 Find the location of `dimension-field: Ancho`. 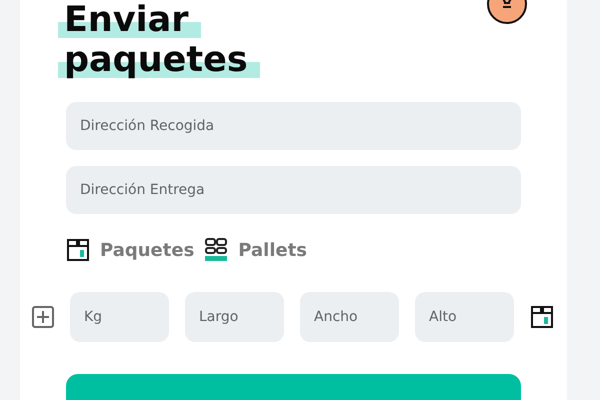

dimension-field: Ancho is located at coordinates (349, 317).